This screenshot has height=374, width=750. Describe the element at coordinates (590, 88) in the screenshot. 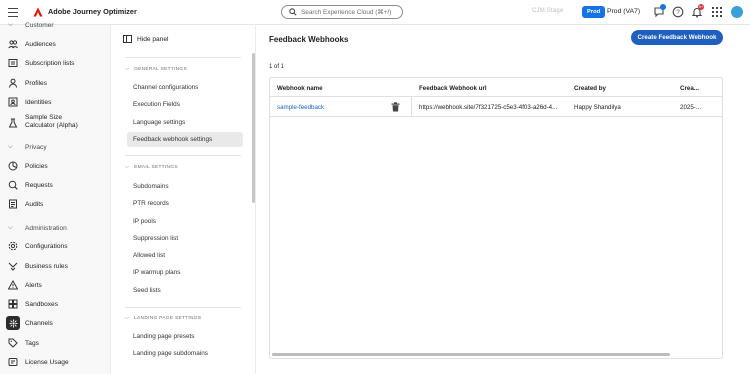

I see `column-header-created-by: Created by` at that location.